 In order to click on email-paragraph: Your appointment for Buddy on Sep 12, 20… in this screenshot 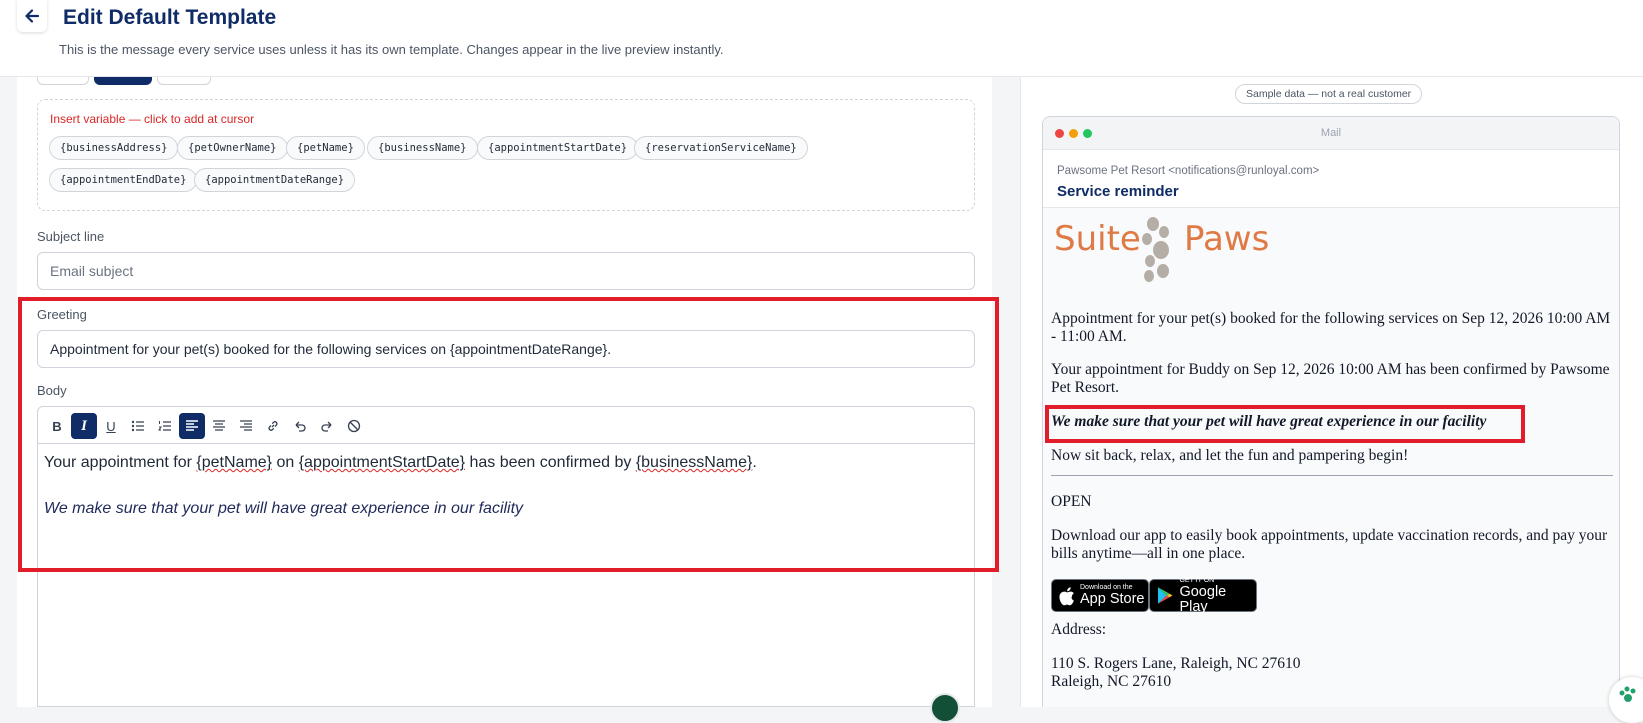, I will do `click(1330, 378)`.